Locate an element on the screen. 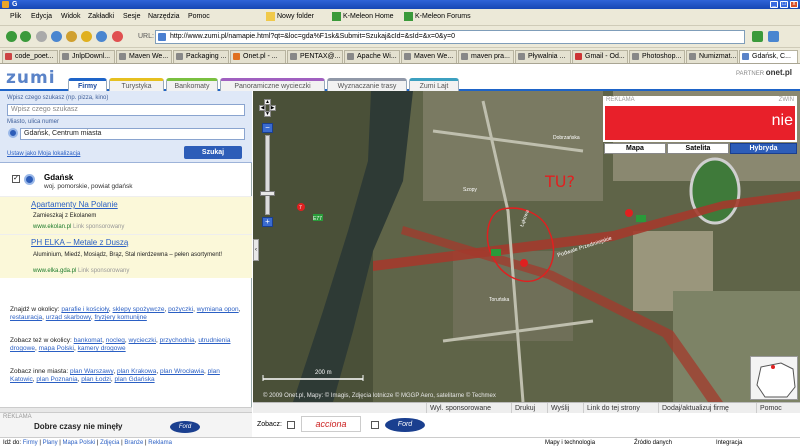 The height and width of the screenshot is (448, 800). map-ad-banner: nie is located at coordinates (700, 123).